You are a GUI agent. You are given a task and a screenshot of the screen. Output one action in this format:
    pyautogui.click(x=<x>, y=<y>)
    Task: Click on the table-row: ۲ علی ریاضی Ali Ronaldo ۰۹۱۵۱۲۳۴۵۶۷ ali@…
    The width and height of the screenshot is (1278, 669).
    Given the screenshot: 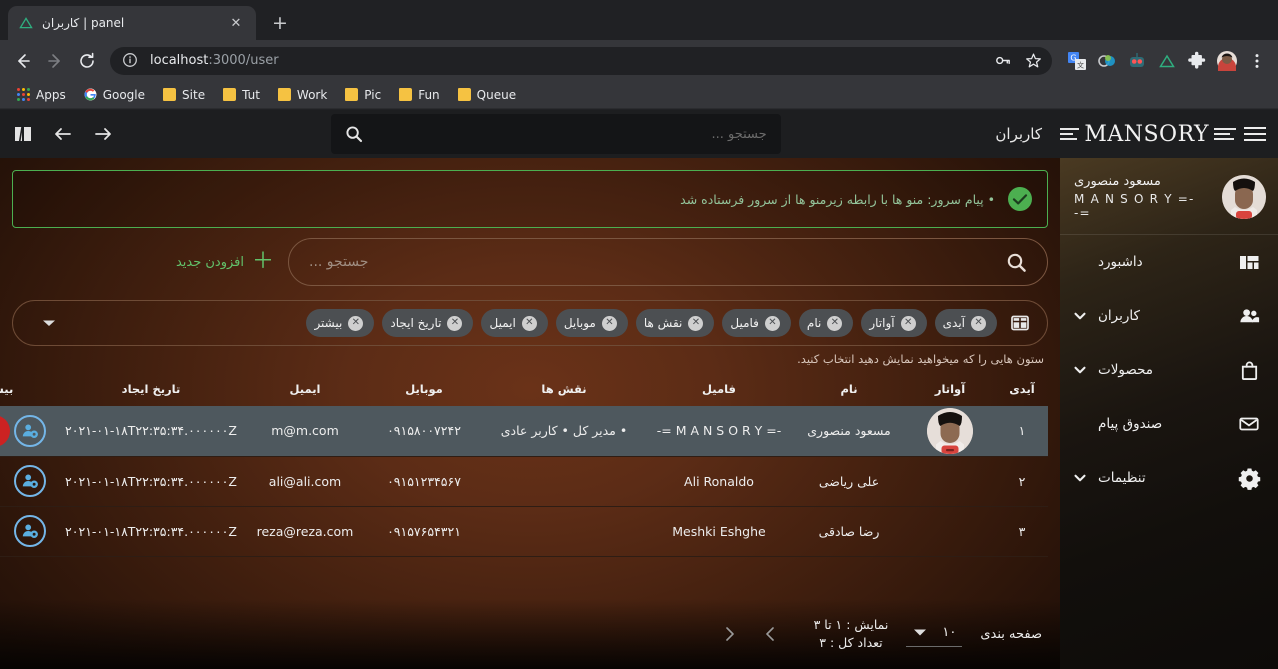 What is the action you would take?
    pyautogui.click(x=524, y=481)
    